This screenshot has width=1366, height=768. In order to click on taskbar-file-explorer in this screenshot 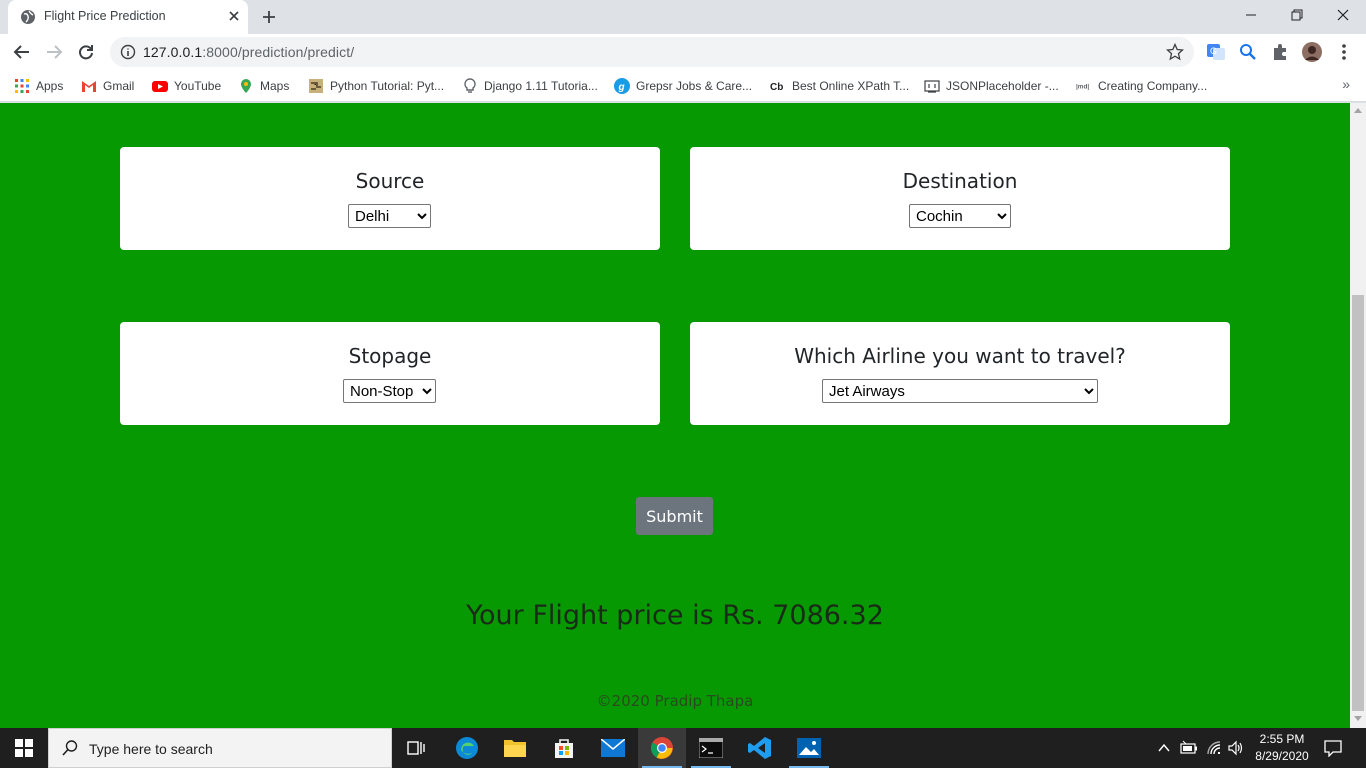, I will do `click(515, 748)`.